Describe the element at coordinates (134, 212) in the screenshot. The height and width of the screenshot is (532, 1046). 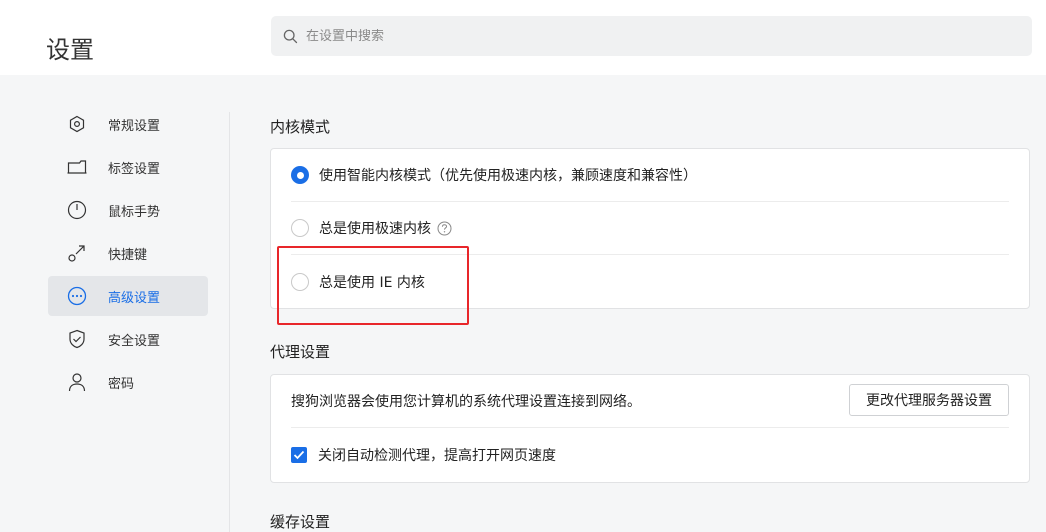
I see `sidebar-item-label: 鼠标手势` at that location.